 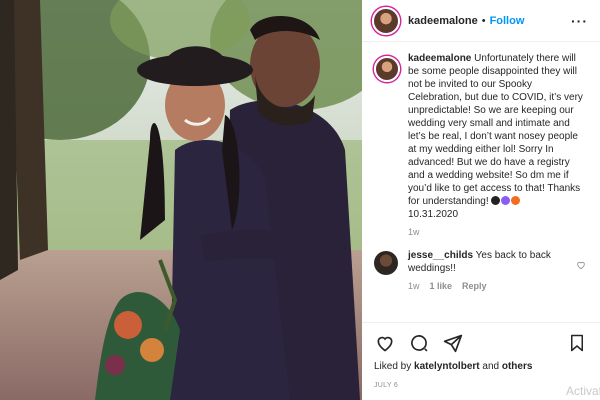 I want to click on liked-by-and: and, so click(x=491, y=366).